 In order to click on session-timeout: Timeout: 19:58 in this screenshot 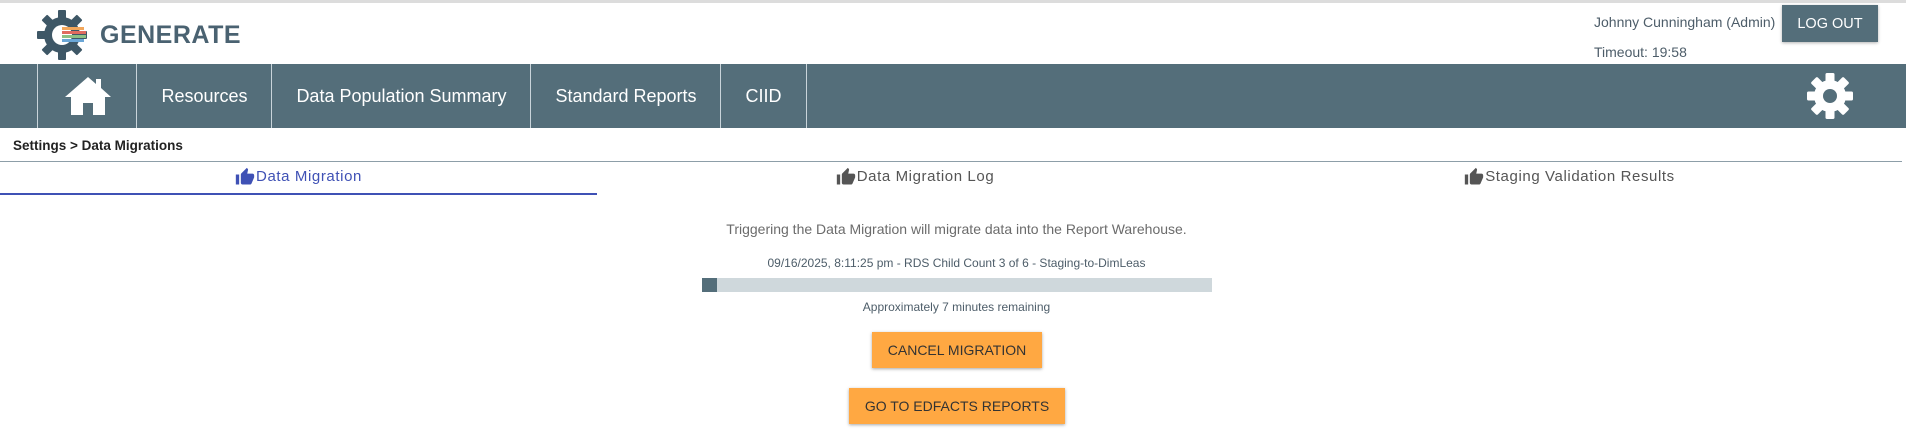, I will do `click(1640, 52)`.